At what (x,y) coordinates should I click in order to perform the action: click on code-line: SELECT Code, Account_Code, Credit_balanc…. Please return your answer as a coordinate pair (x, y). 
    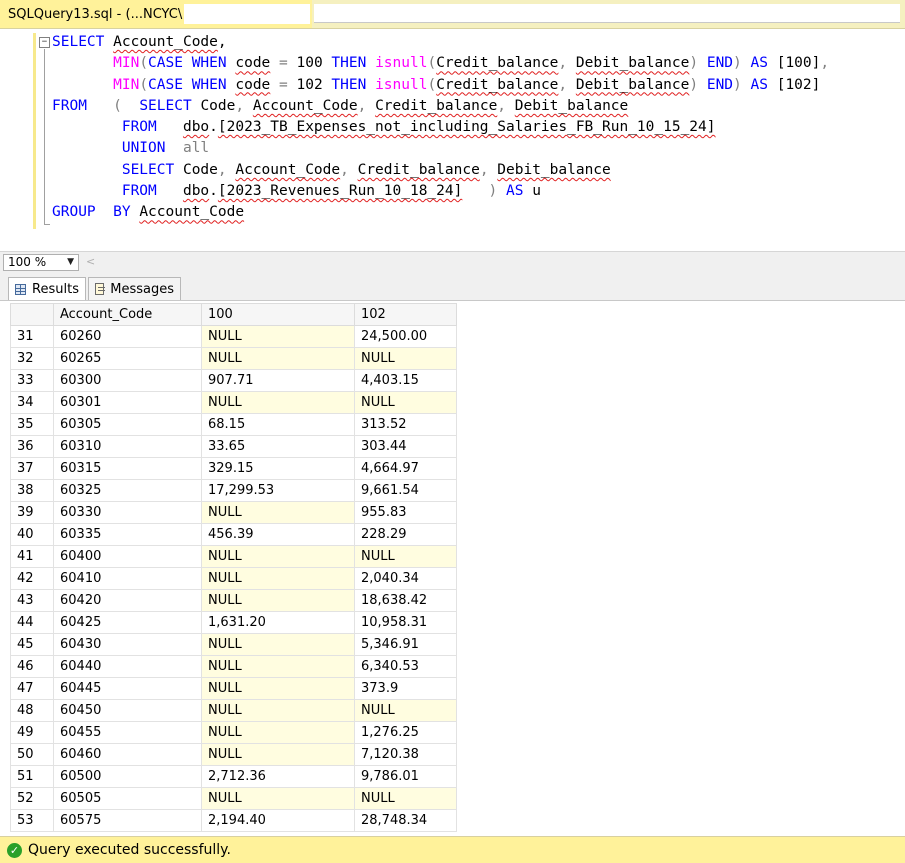
    Looking at the image, I should click on (440, 170).